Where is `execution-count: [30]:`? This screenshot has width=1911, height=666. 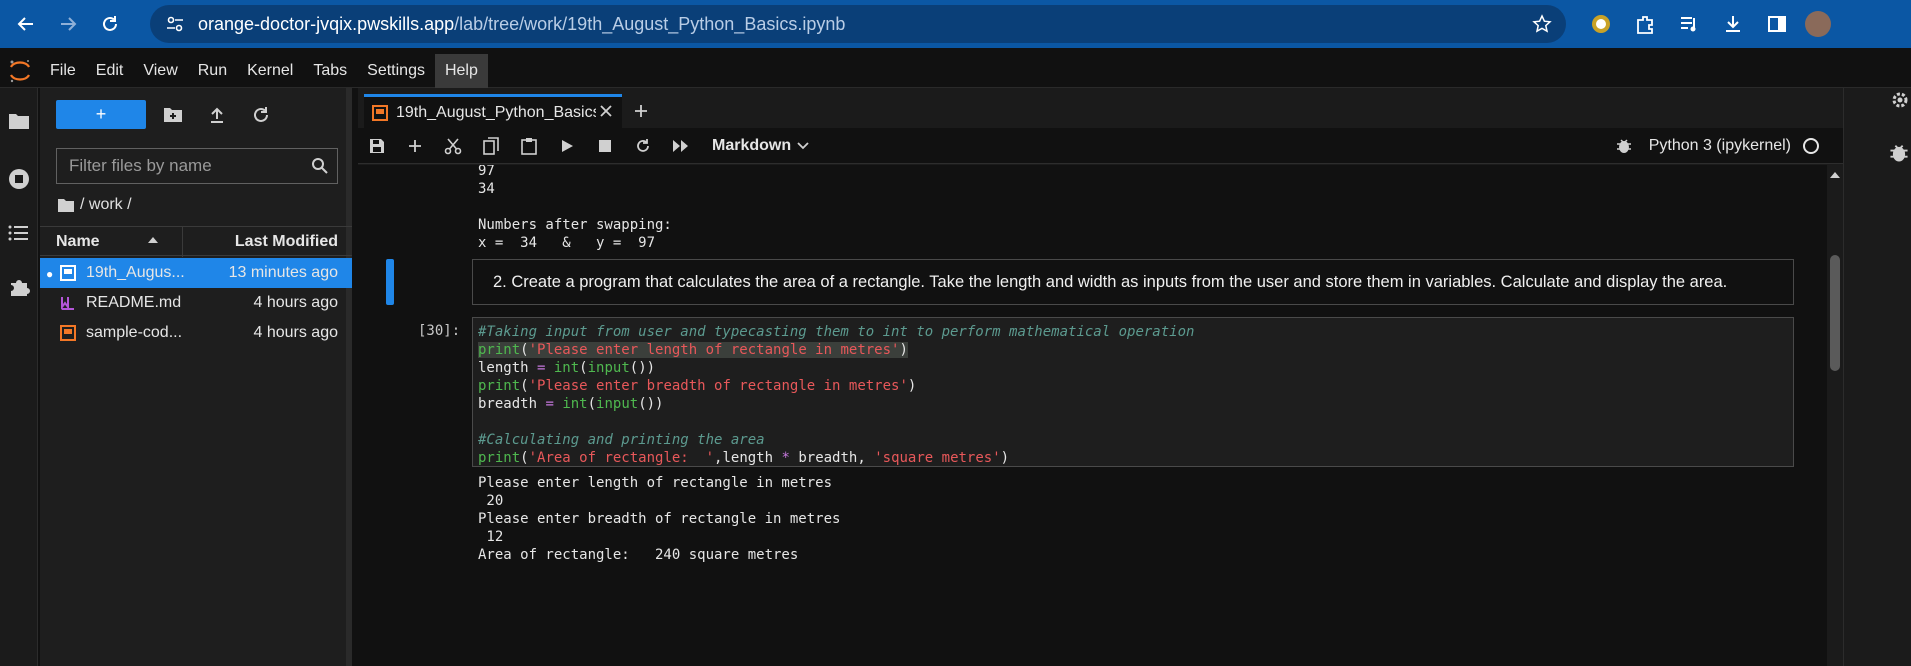
execution-count: [30]: is located at coordinates (439, 331).